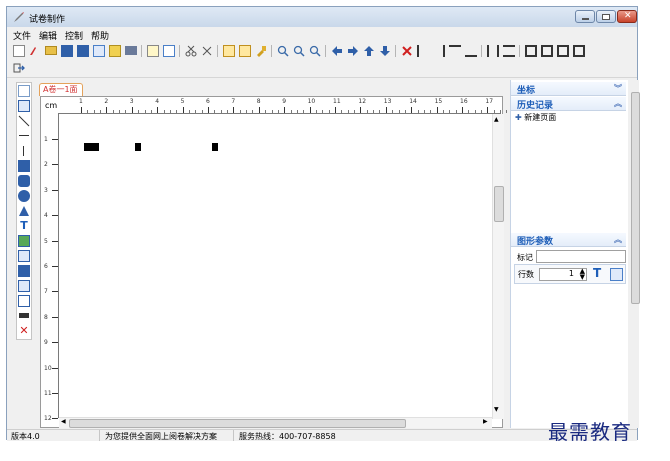  I want to click on maximize-button, so click(606, 16).